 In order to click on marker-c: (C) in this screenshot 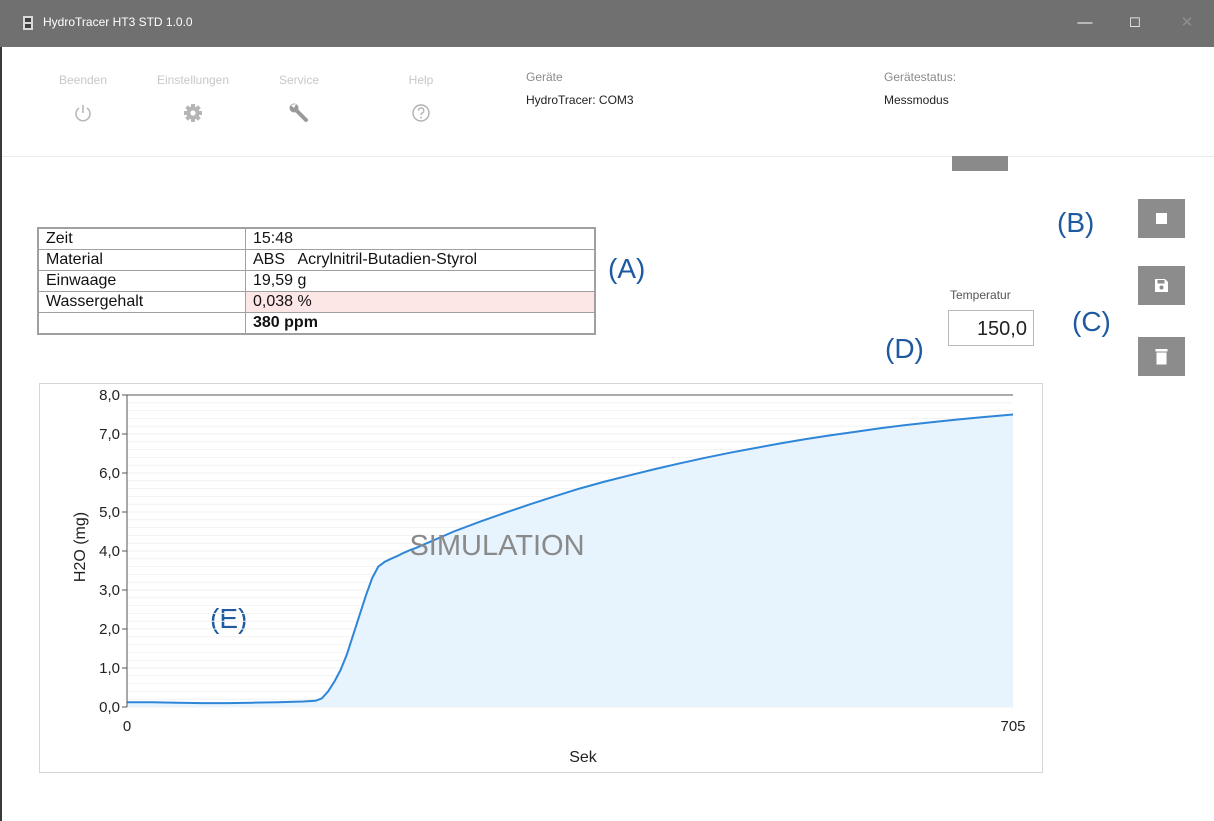, I will do `click(1091, 321)`.